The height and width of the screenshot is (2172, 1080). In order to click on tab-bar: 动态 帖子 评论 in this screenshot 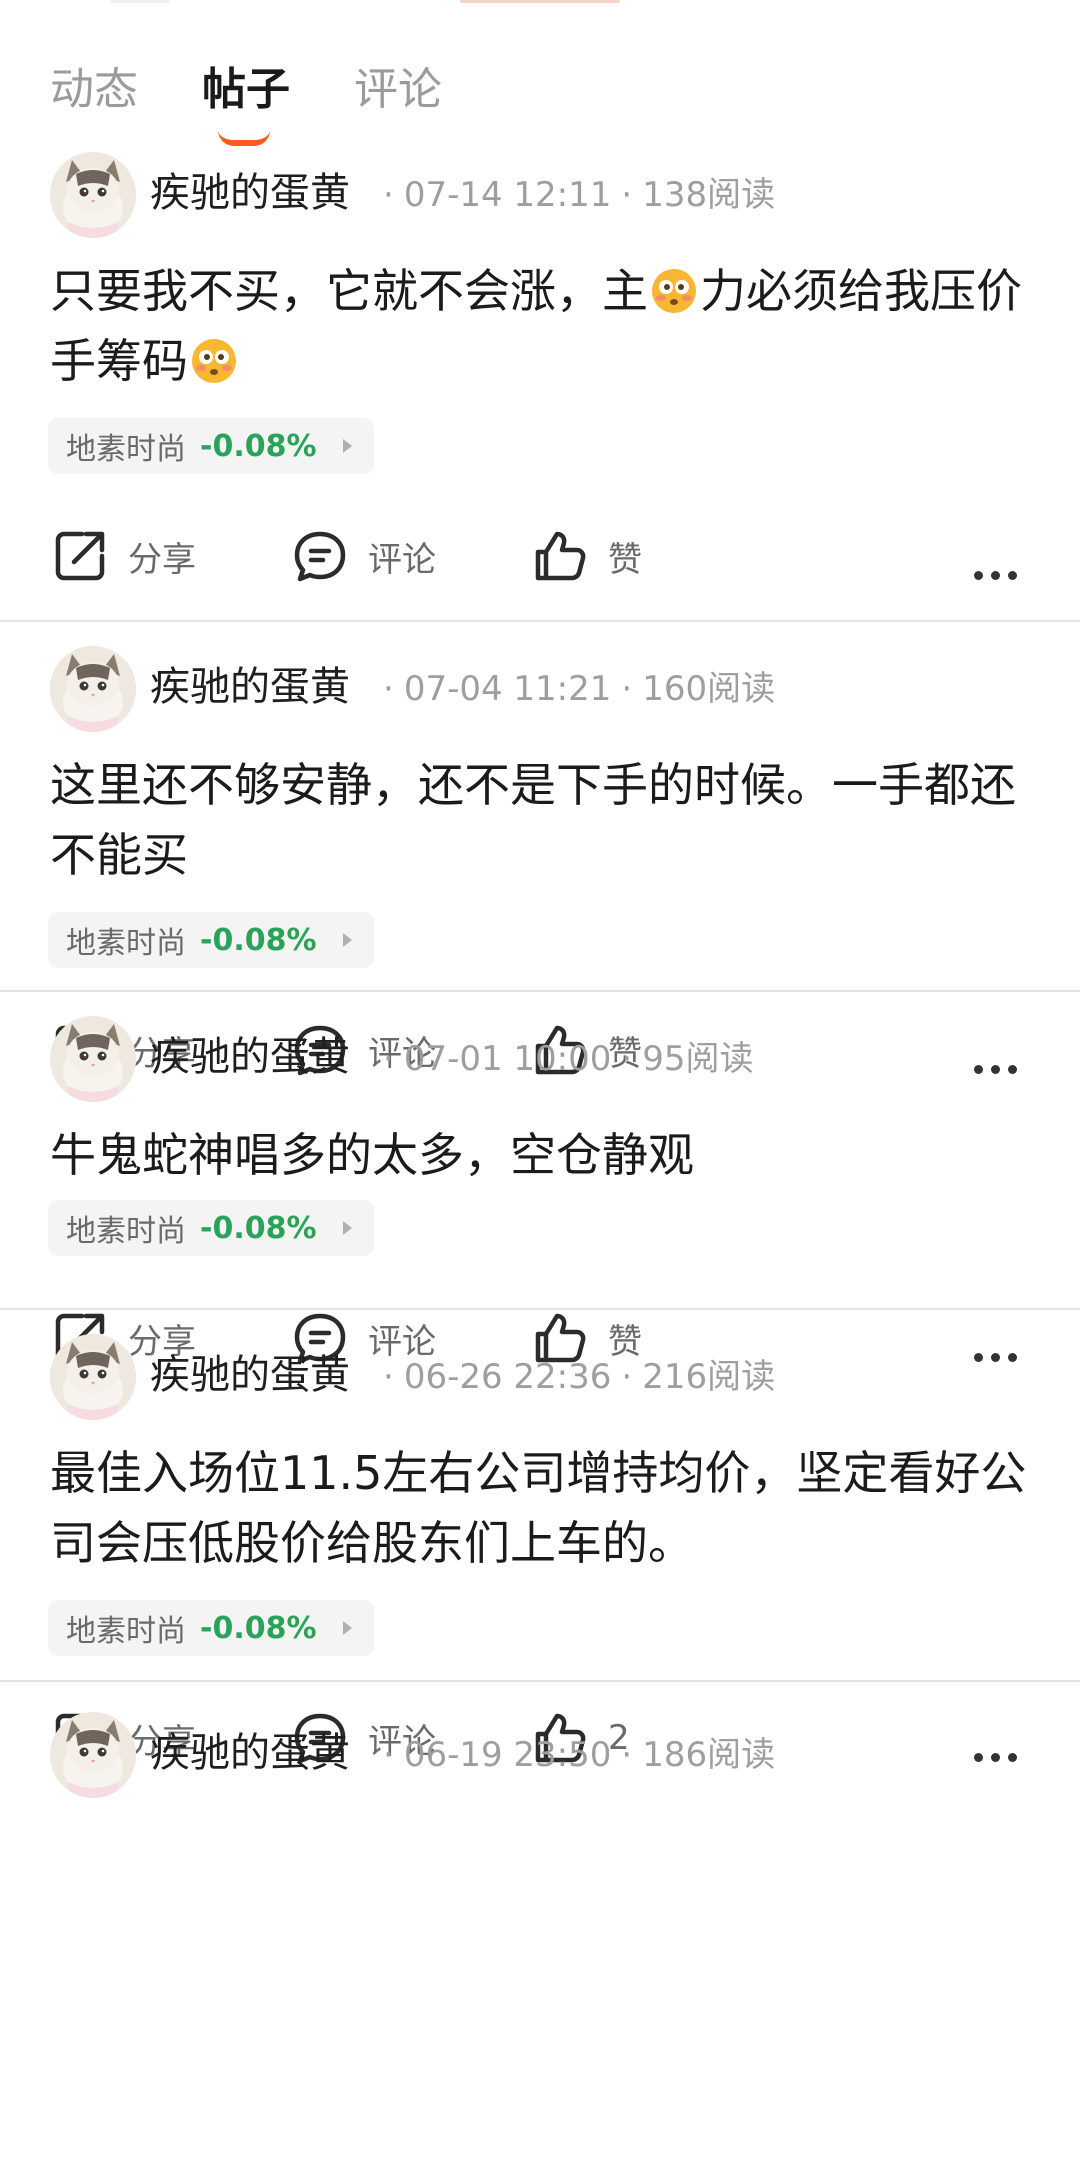, I will do `click(278, 110)`.